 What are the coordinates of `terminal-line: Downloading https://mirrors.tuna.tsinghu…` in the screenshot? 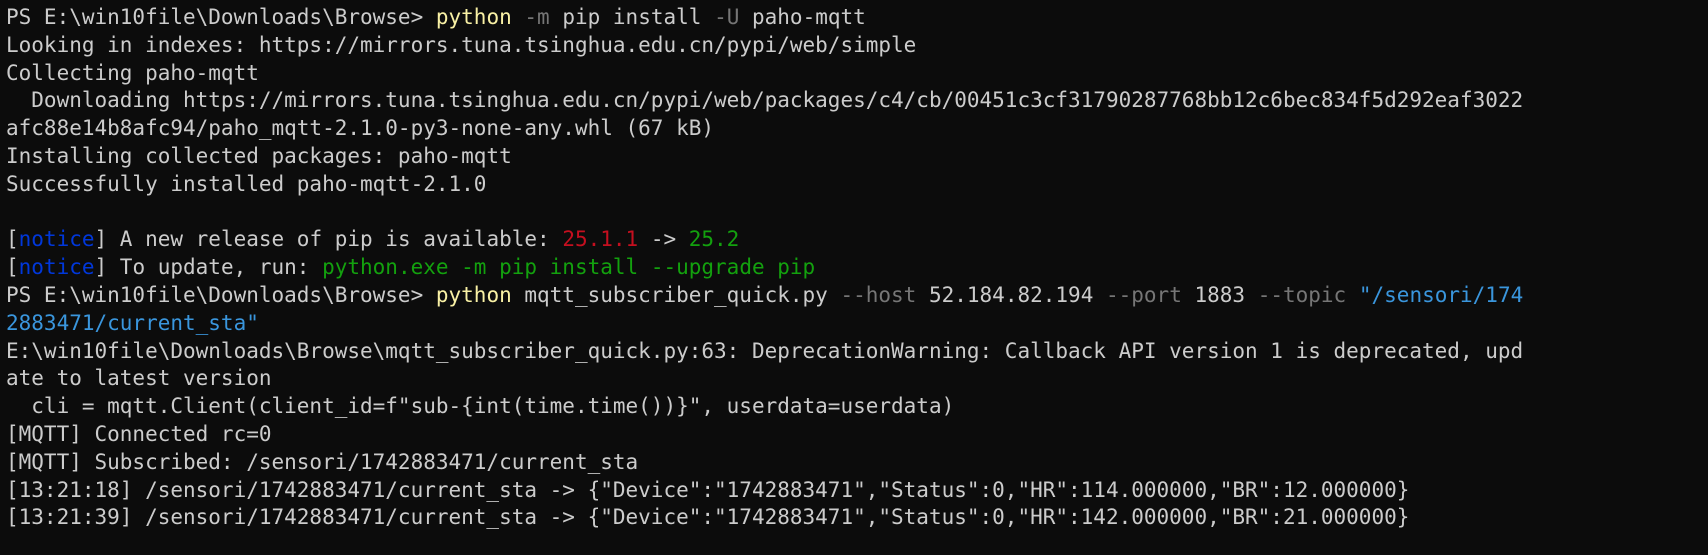 It's located at (857, 101).